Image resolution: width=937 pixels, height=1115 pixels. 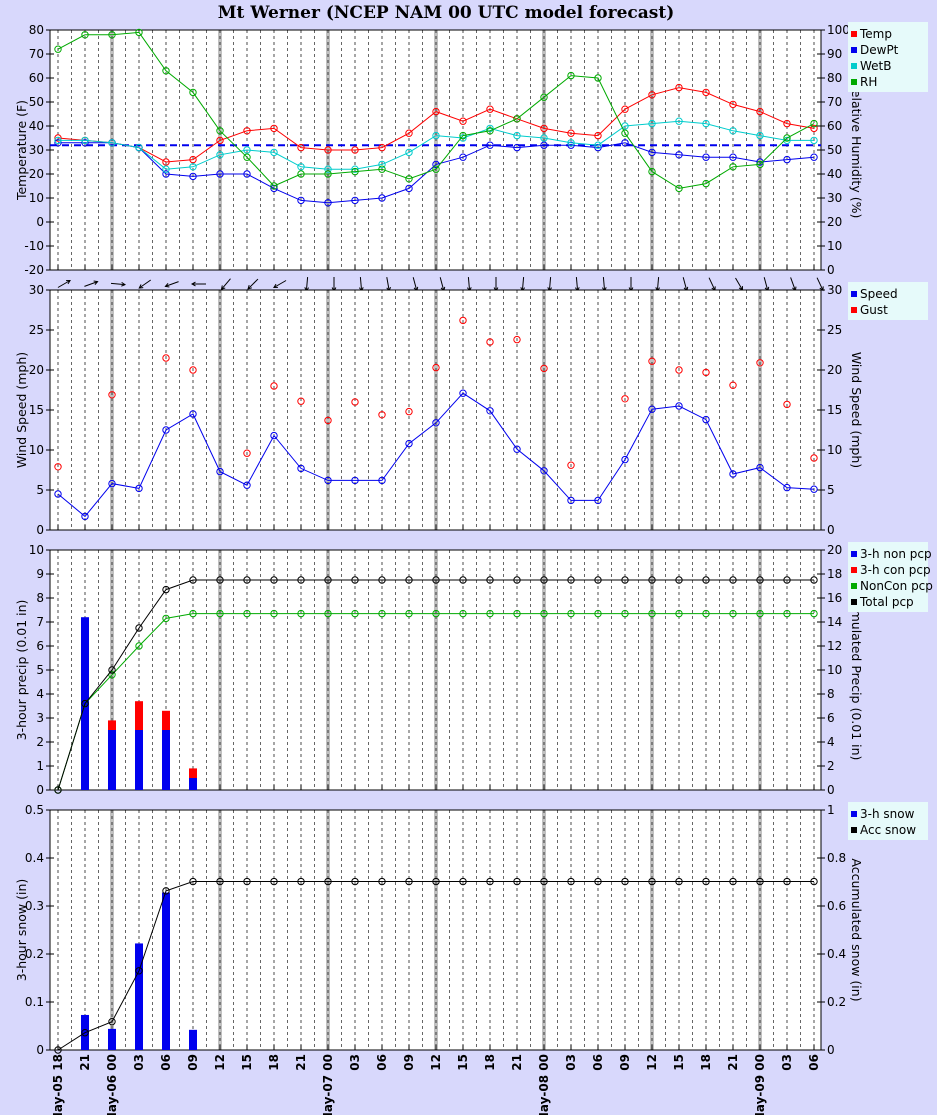 I want to click on y2-tick-label: 4, so click(x=831, y=742).